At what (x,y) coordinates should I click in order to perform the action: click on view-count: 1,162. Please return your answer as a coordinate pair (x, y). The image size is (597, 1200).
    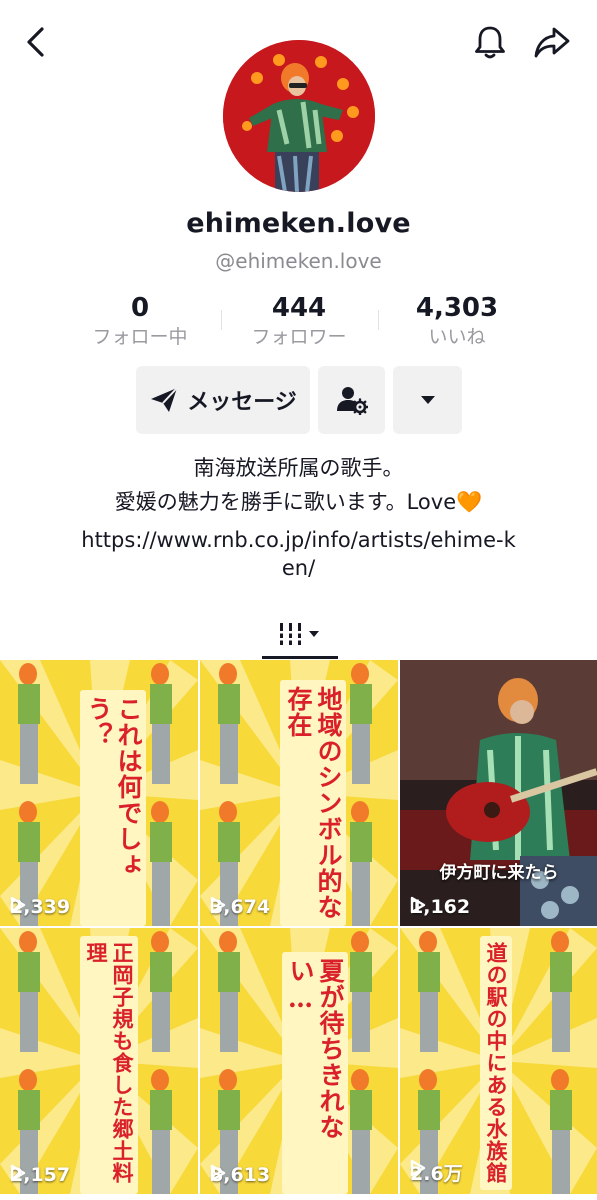
    Looking at the image, I should click on (440, 907).